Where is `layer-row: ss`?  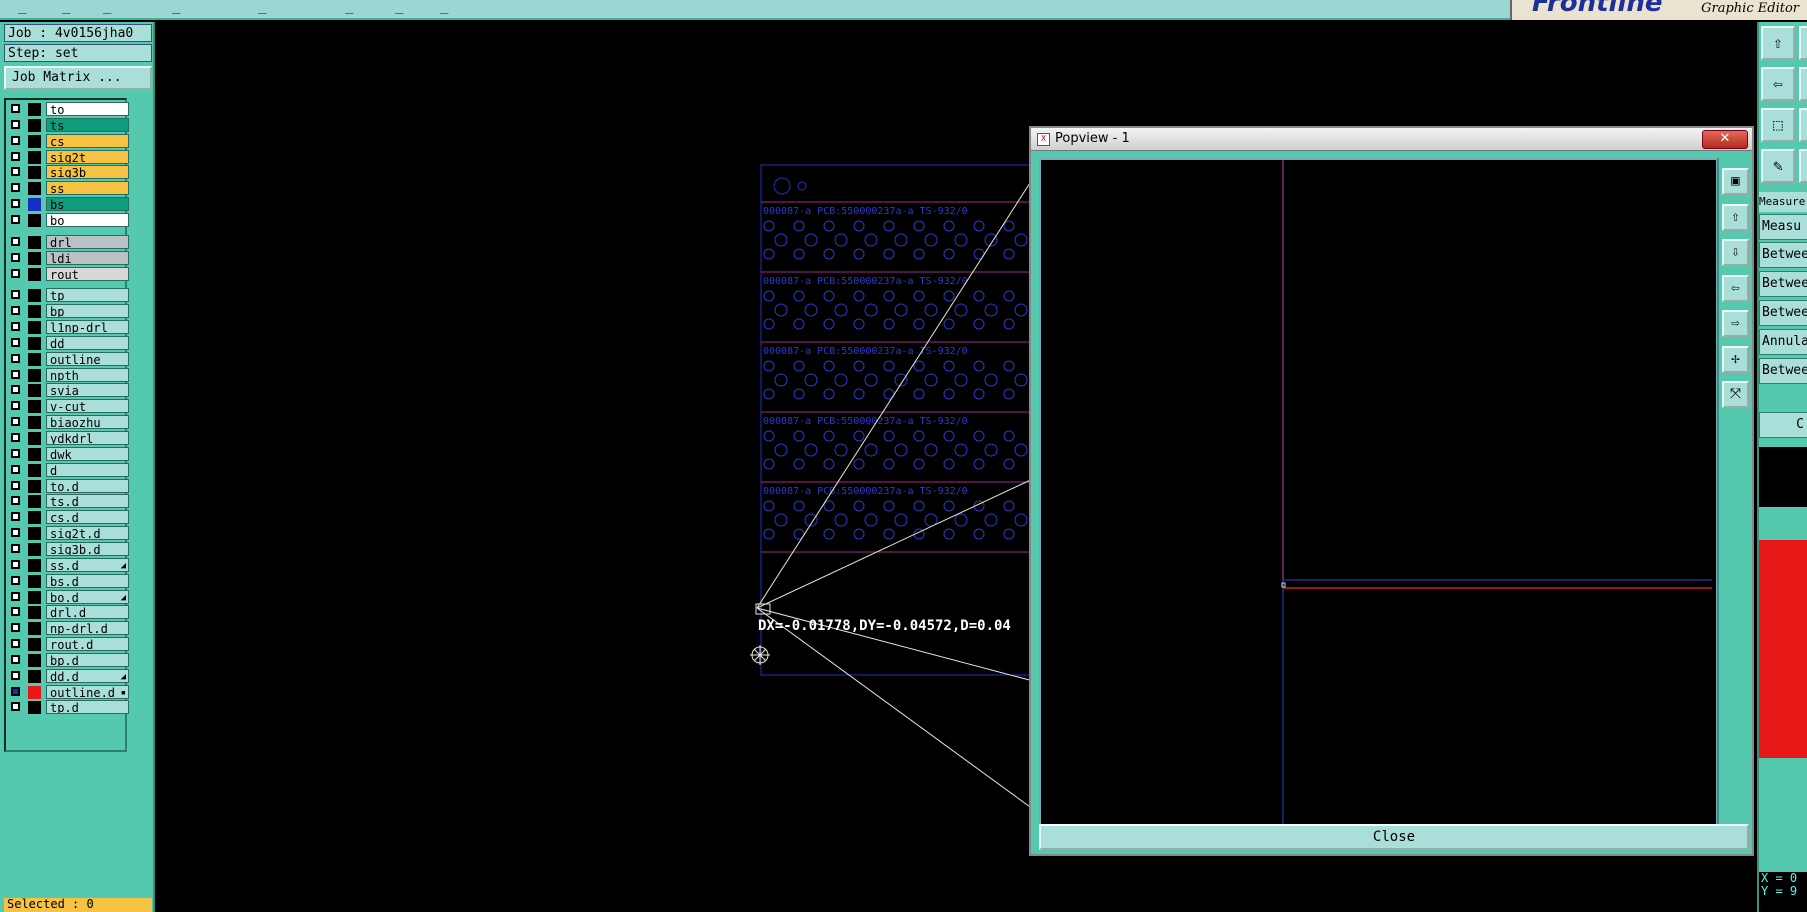 layer-row: ss is located at coordinates (68, 188).